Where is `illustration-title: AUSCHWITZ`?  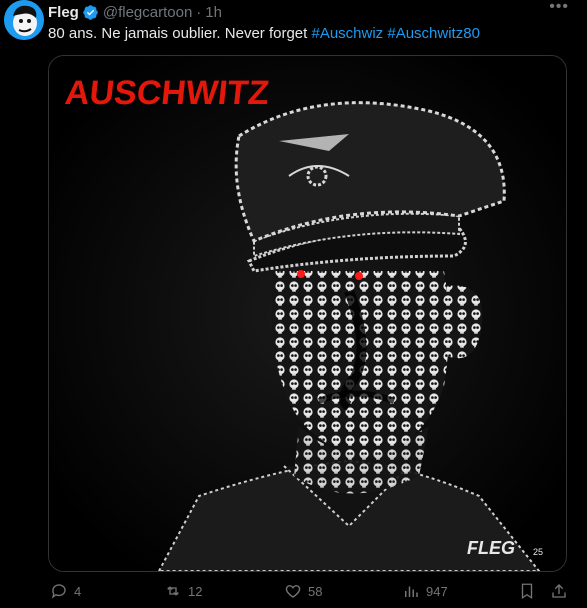 illustration-title: AUSCHWITZ is located at coordinates (167, 93).